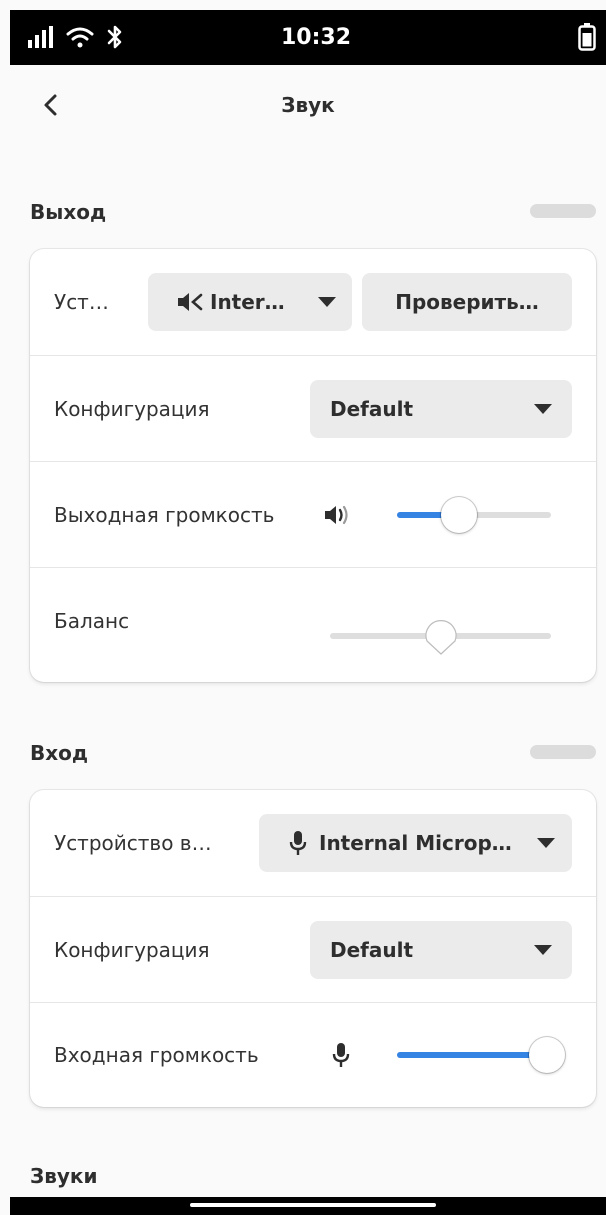 The width and height of the screenshot is (606, 1215). What do you see at coordinates (164, 514) in the screenshot?
I see `output-volume-label: Выходная громкость` at bounding box center [164, 514].